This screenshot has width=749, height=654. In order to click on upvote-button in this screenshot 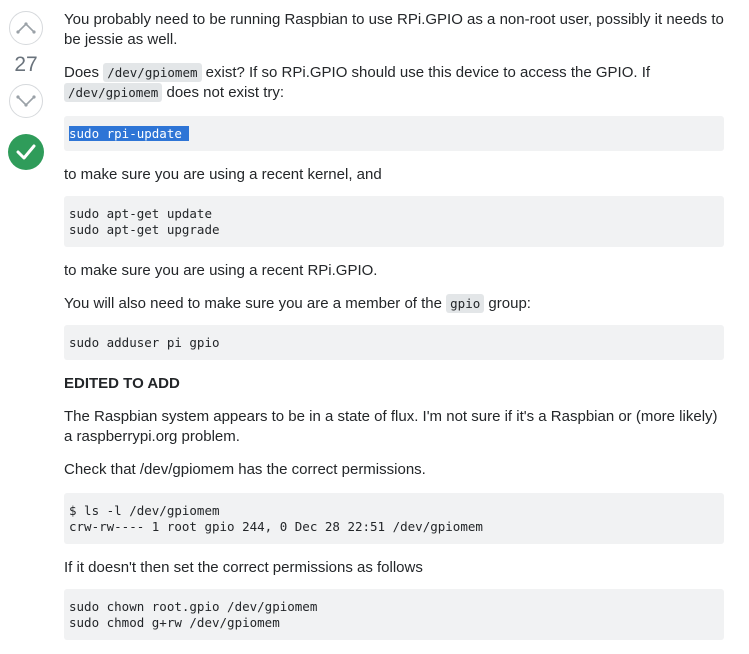, I will do `click(26, 28)`.